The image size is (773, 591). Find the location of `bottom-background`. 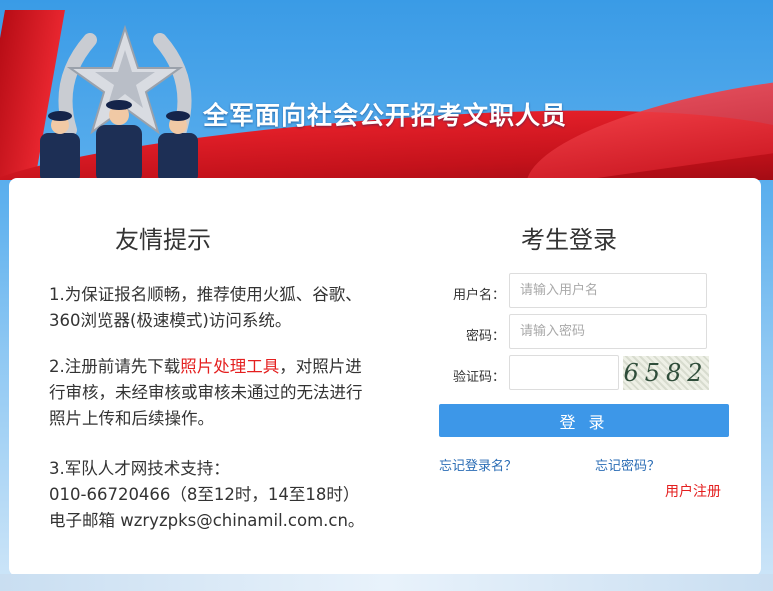

bottom-background is located at coordinates (386, 582).